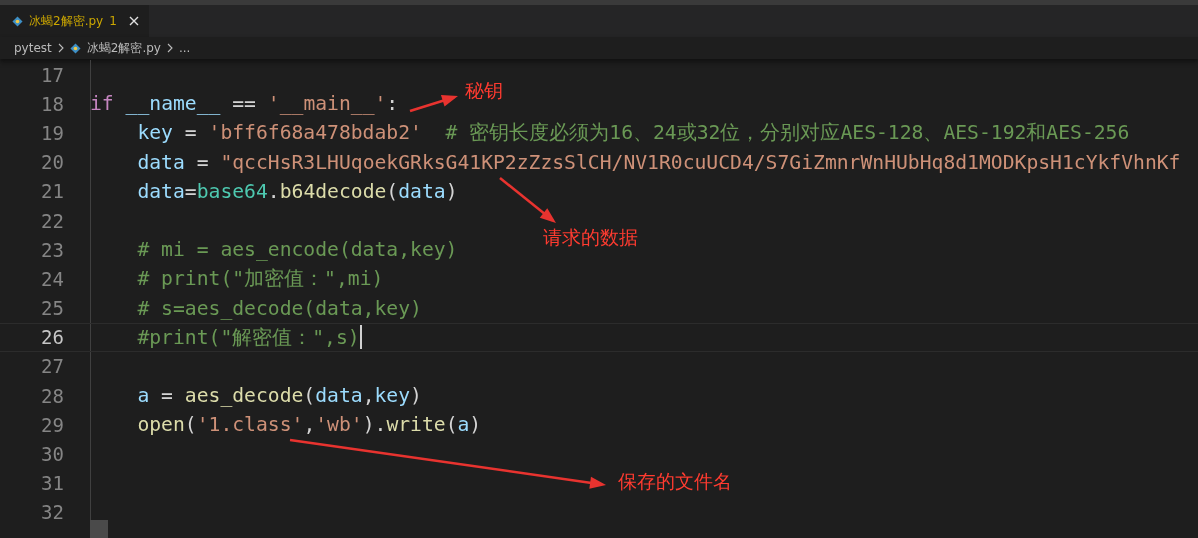  Describe the element at coordinates (484, 90) in the screenshot. I see `annotation-label: 秘钥` at that location.